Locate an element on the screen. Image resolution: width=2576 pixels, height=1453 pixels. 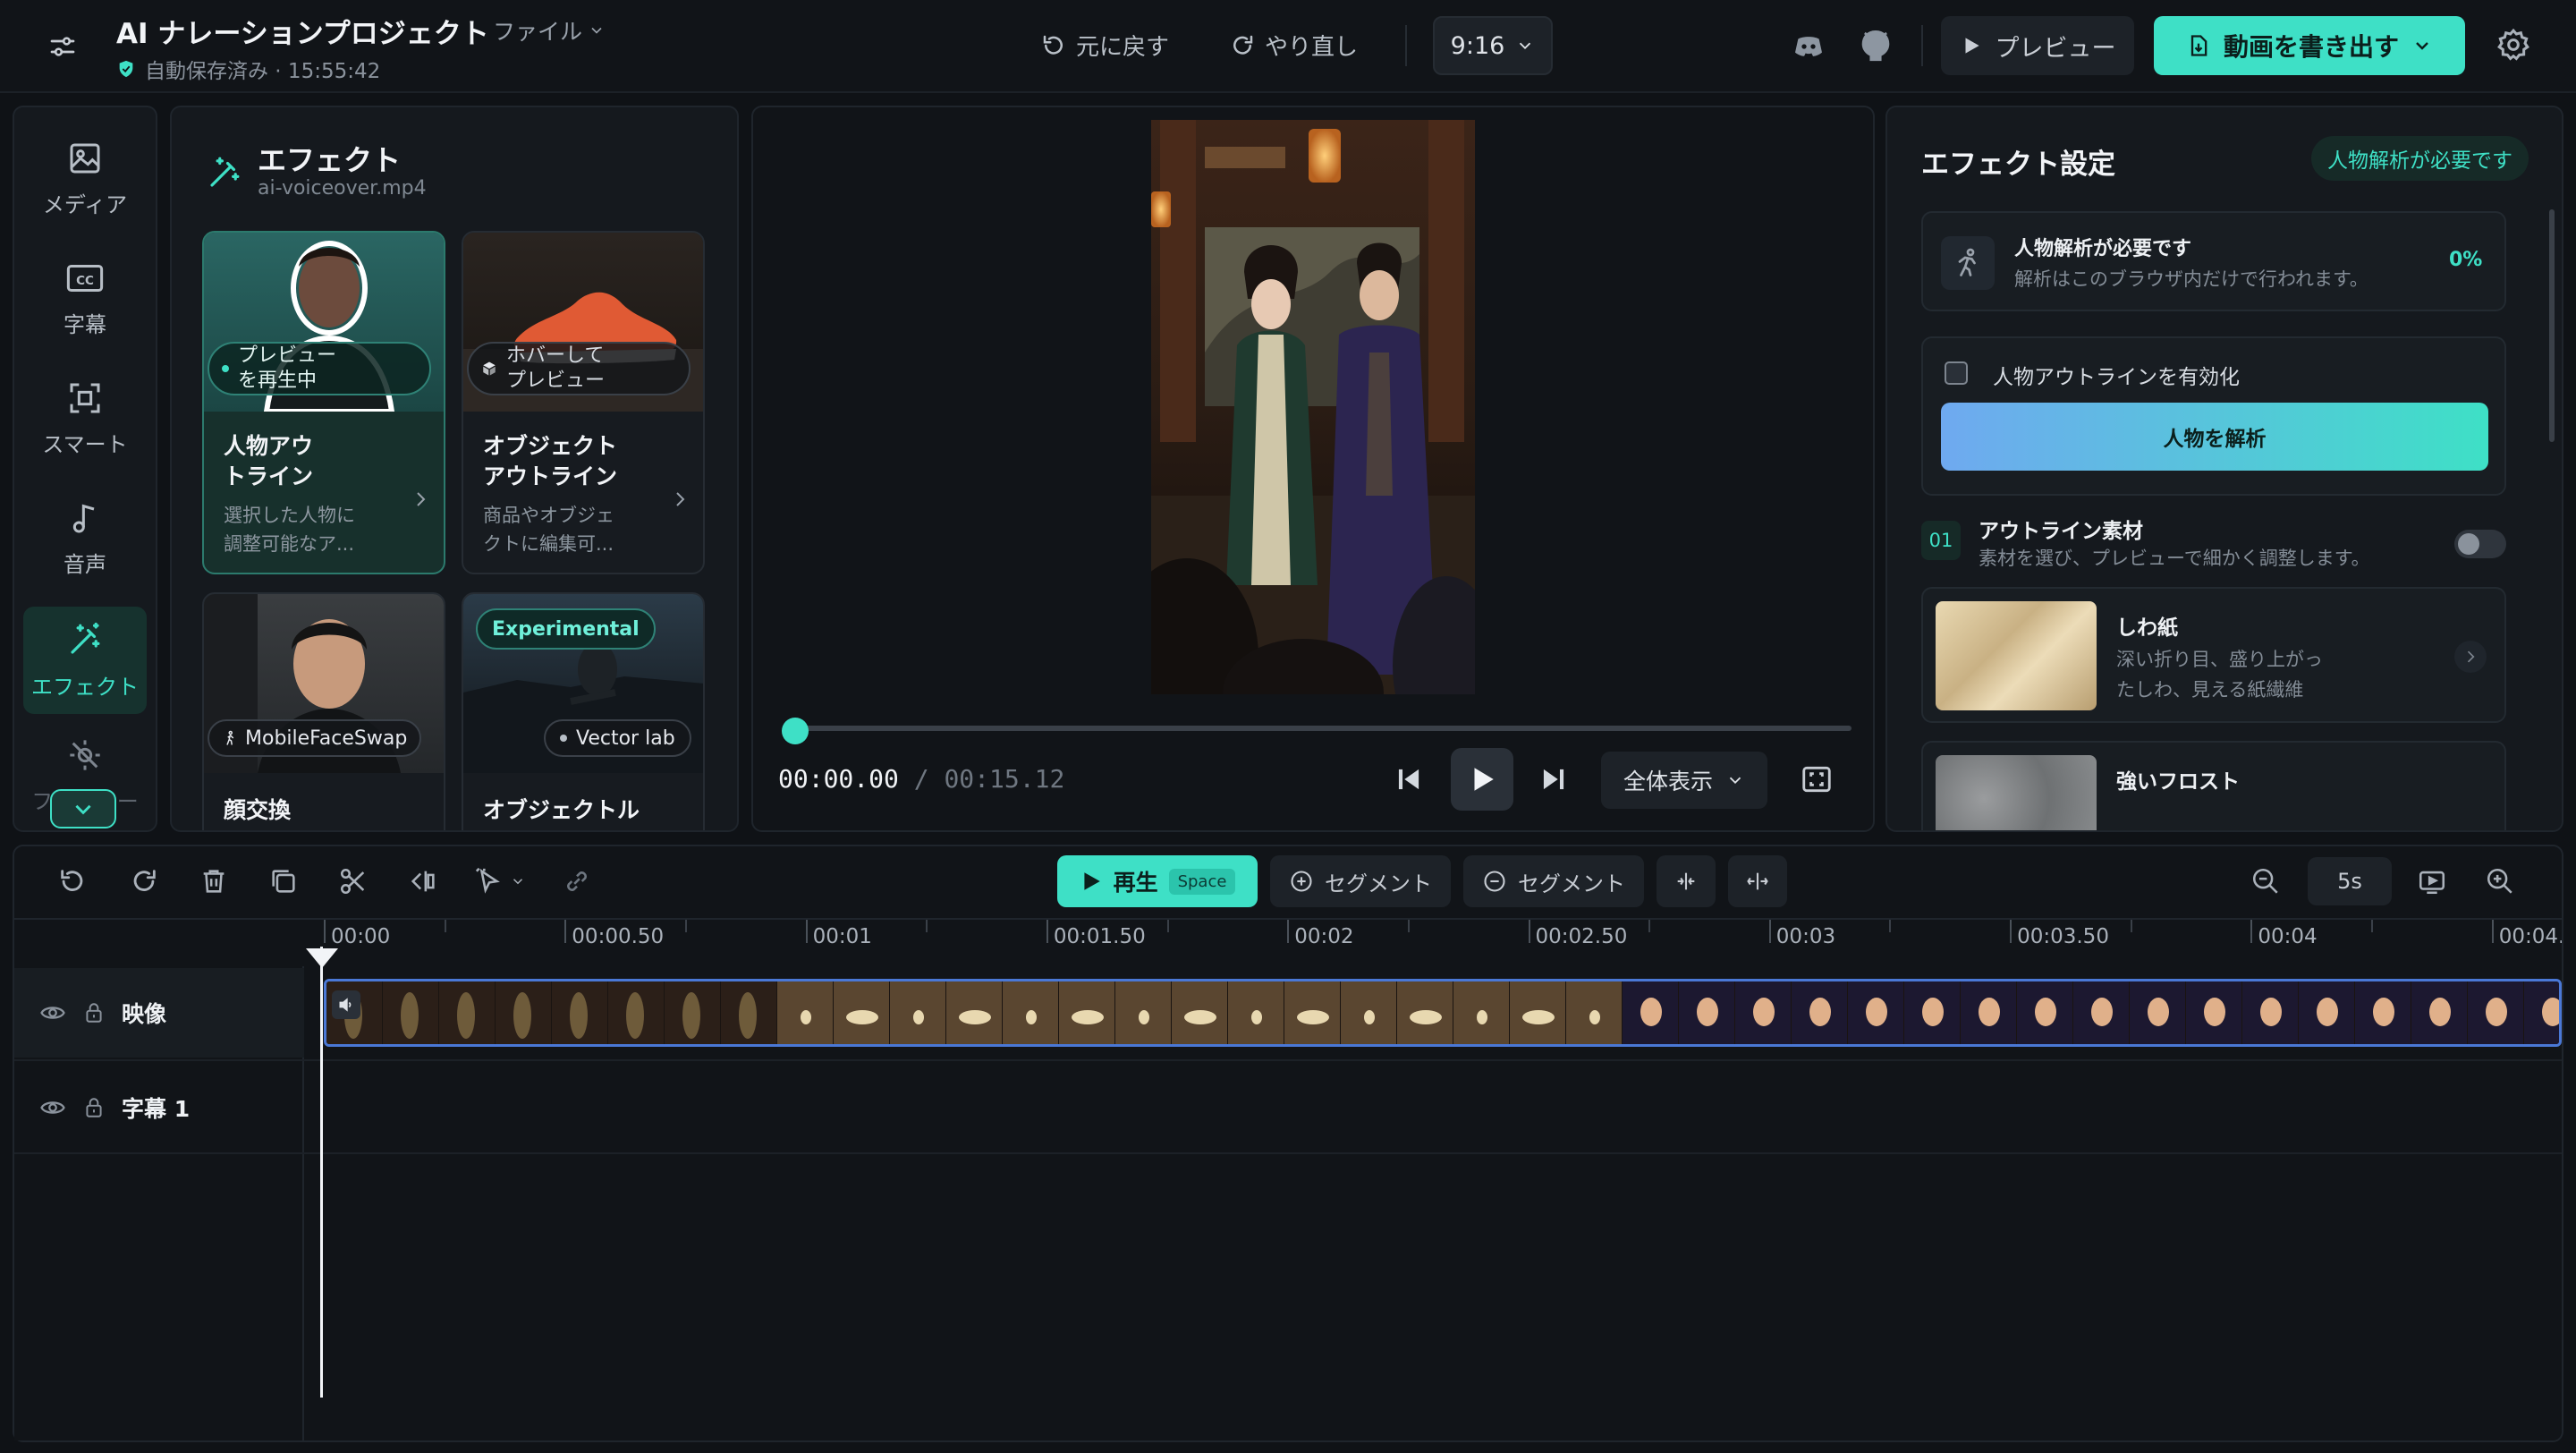
redo-label: やり直し is located at coordinates (1312, 47).